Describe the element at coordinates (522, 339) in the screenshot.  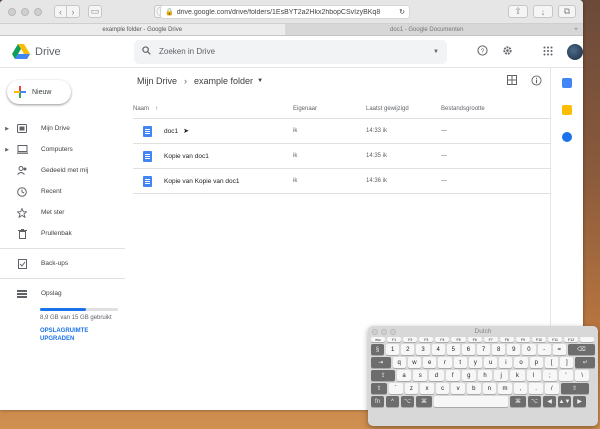
I see `keyboard-key: F9` at that location.